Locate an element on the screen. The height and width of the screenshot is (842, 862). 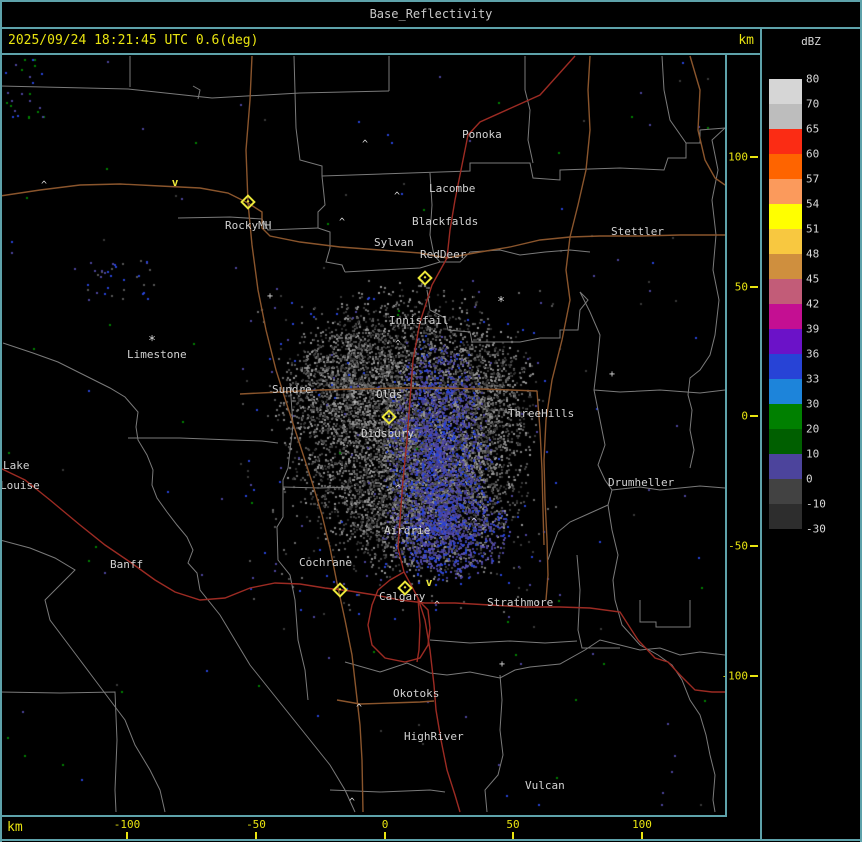
city-label-olds: Olds is located at coordinates (389, 394).